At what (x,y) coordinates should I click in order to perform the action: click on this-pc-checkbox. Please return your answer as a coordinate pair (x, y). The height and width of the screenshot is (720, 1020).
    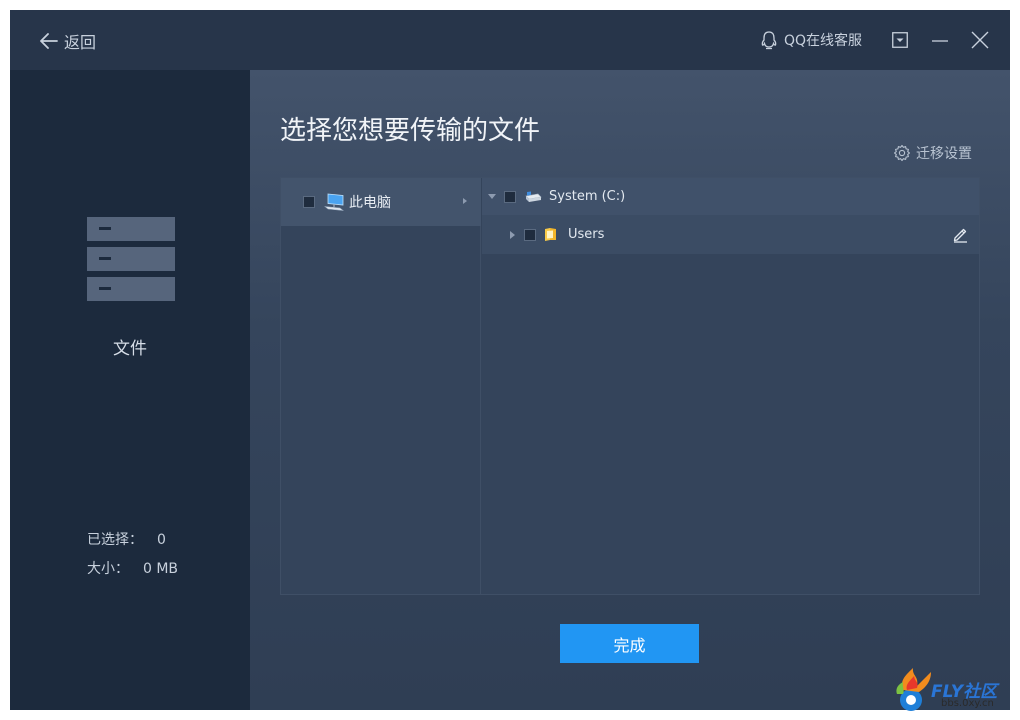
    Looking at the image, I should click on (309, 202).